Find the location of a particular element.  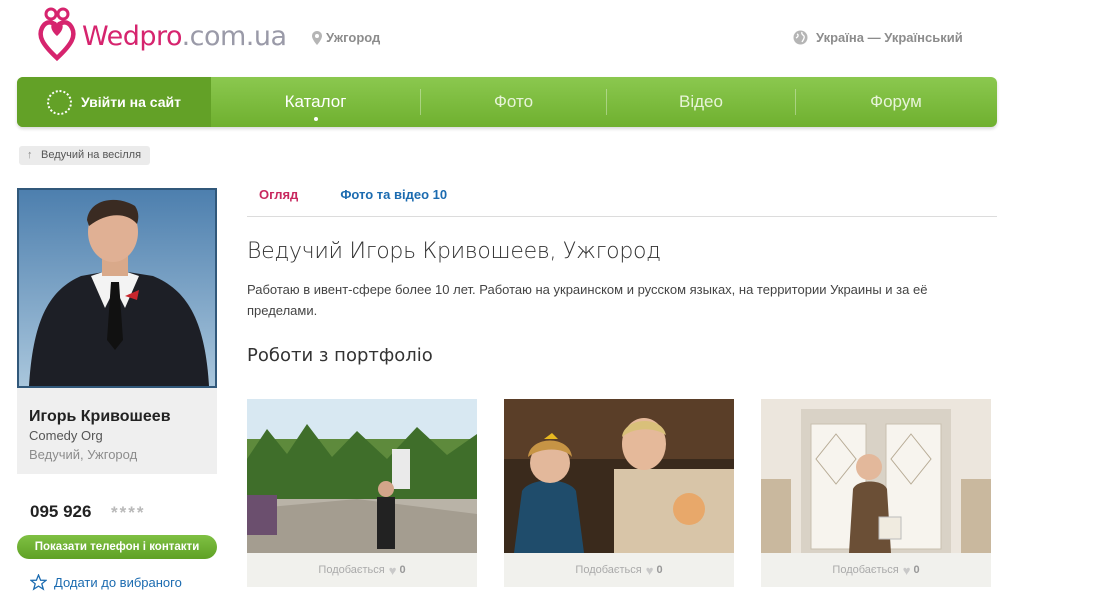

city-label: Ужгород is located at coordinates (353, 37).